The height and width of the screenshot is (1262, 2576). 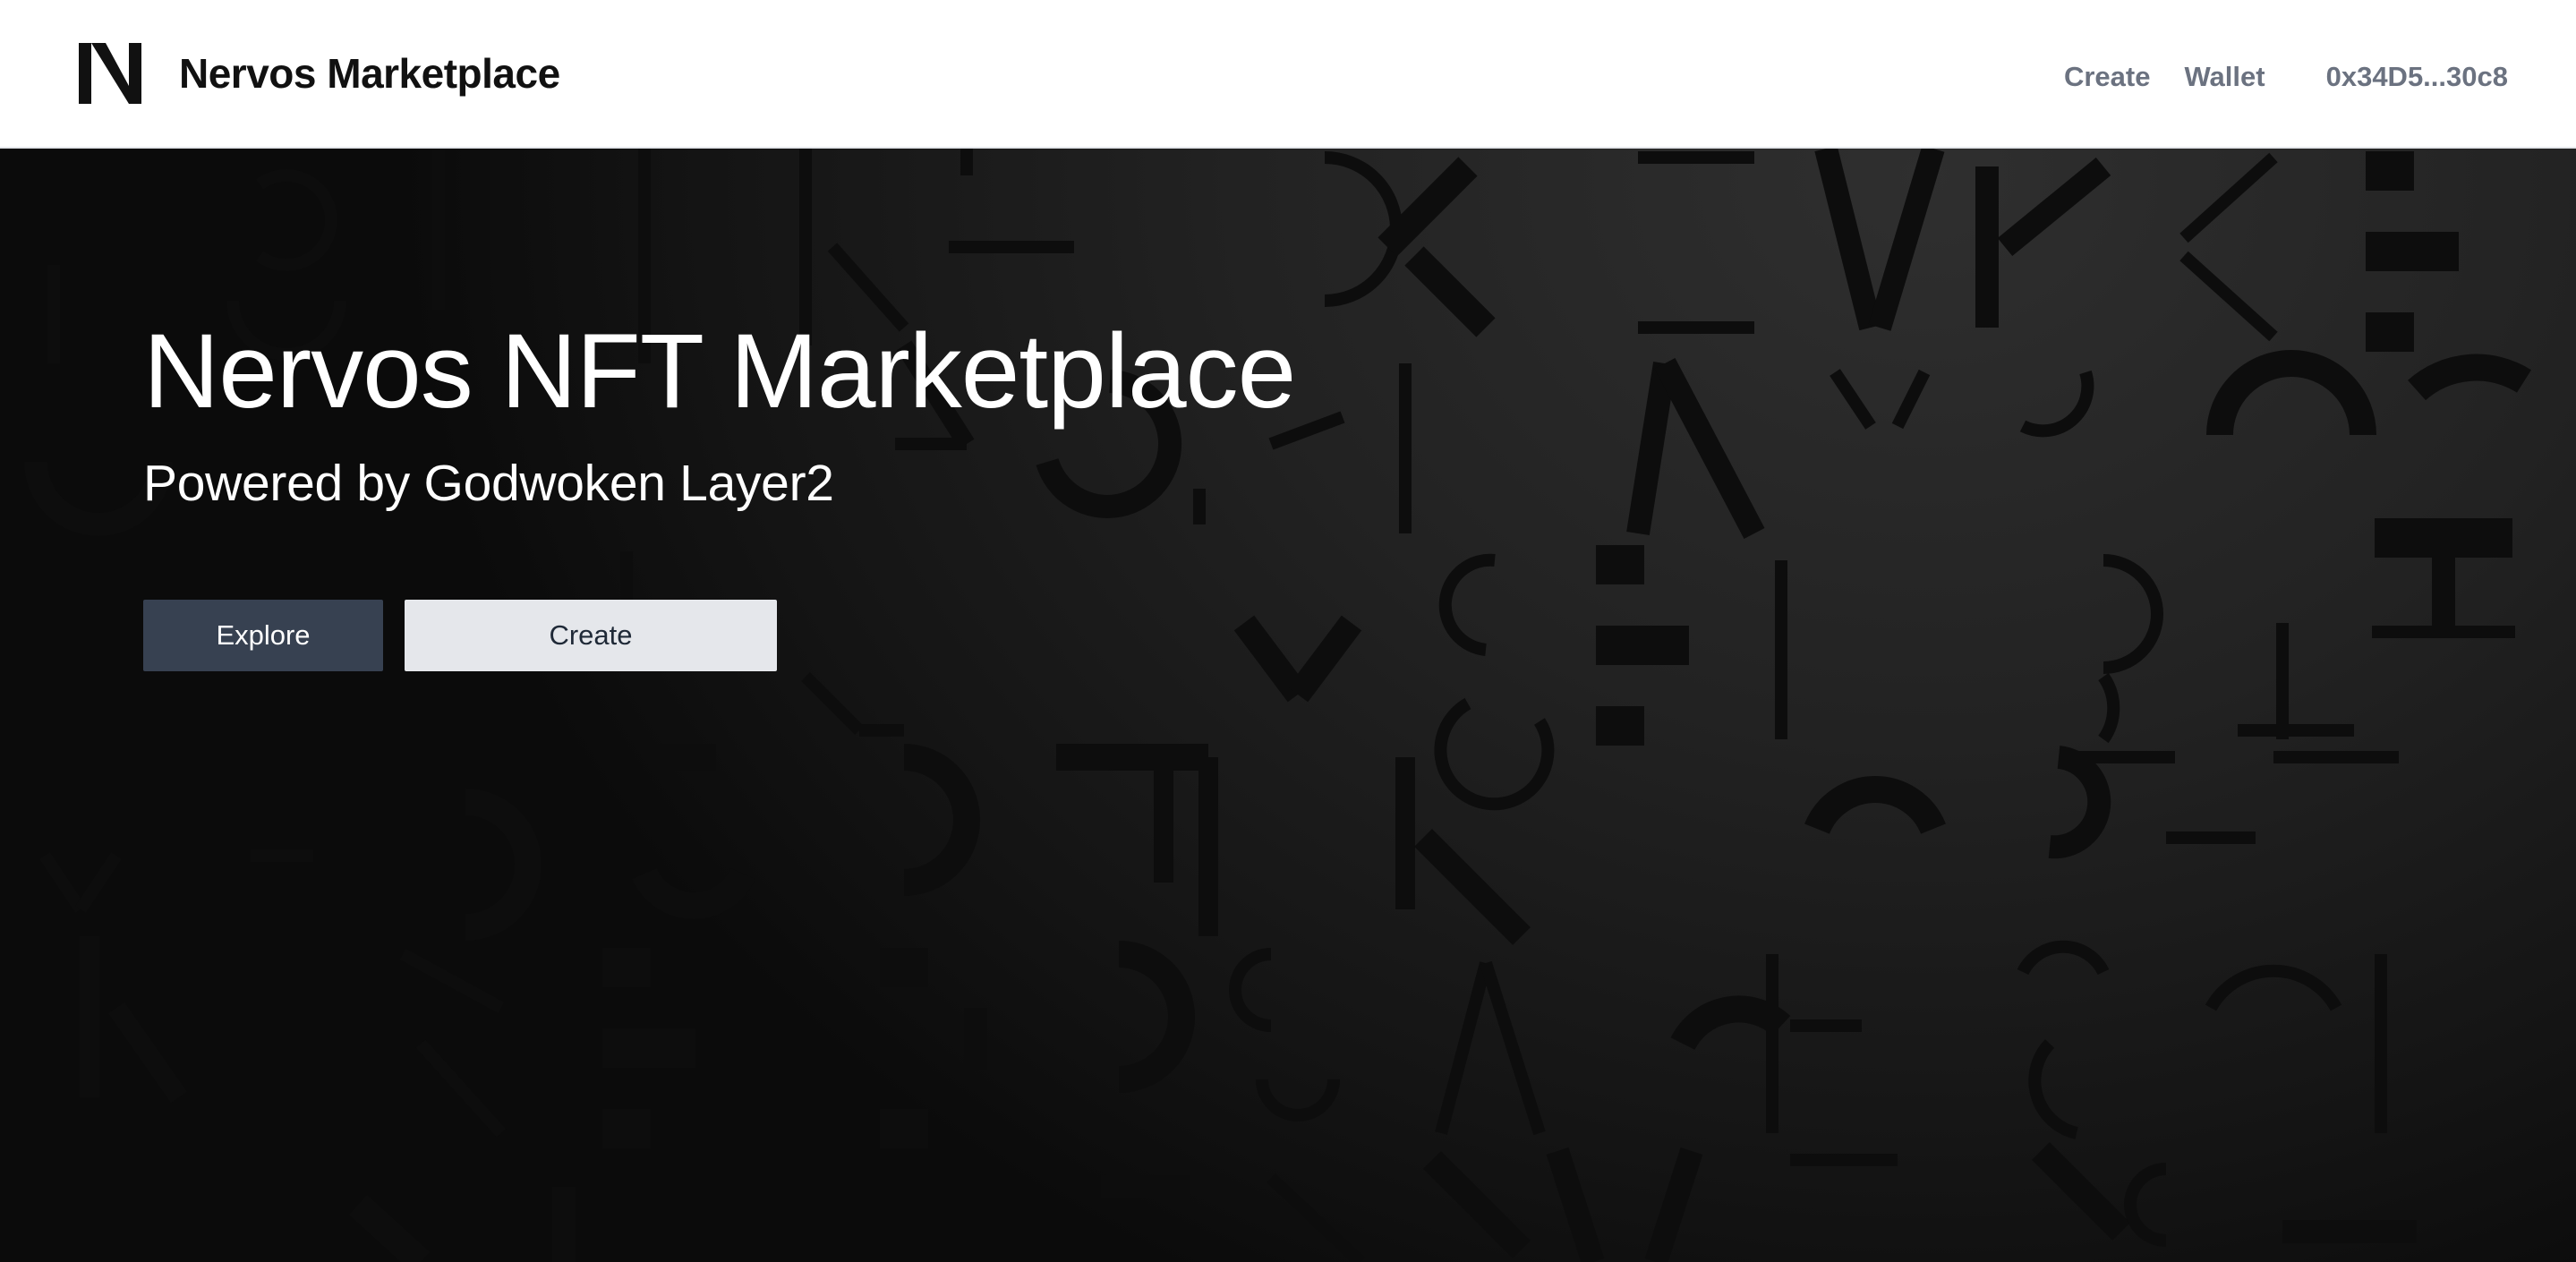 What do you see at coordinates (263, 635) in the screenshot?
I see `explore-button: Explore` at bounding box center [263, 635].